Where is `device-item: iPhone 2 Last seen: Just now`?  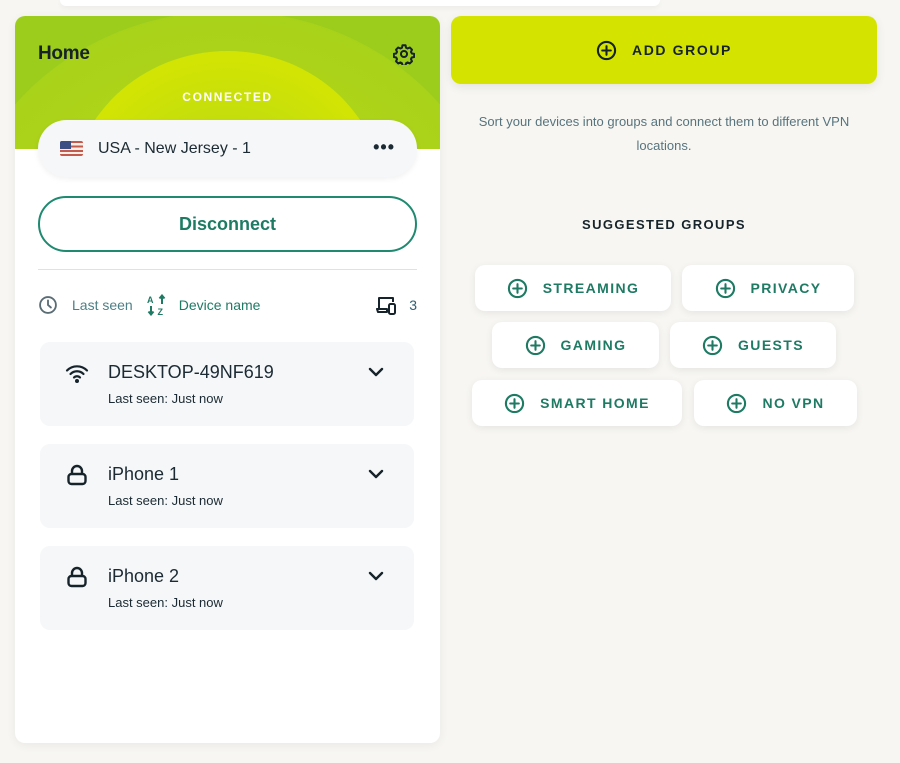 device-item: iPhone 2 Last seen: Just now is located at coordinates (227, 588).